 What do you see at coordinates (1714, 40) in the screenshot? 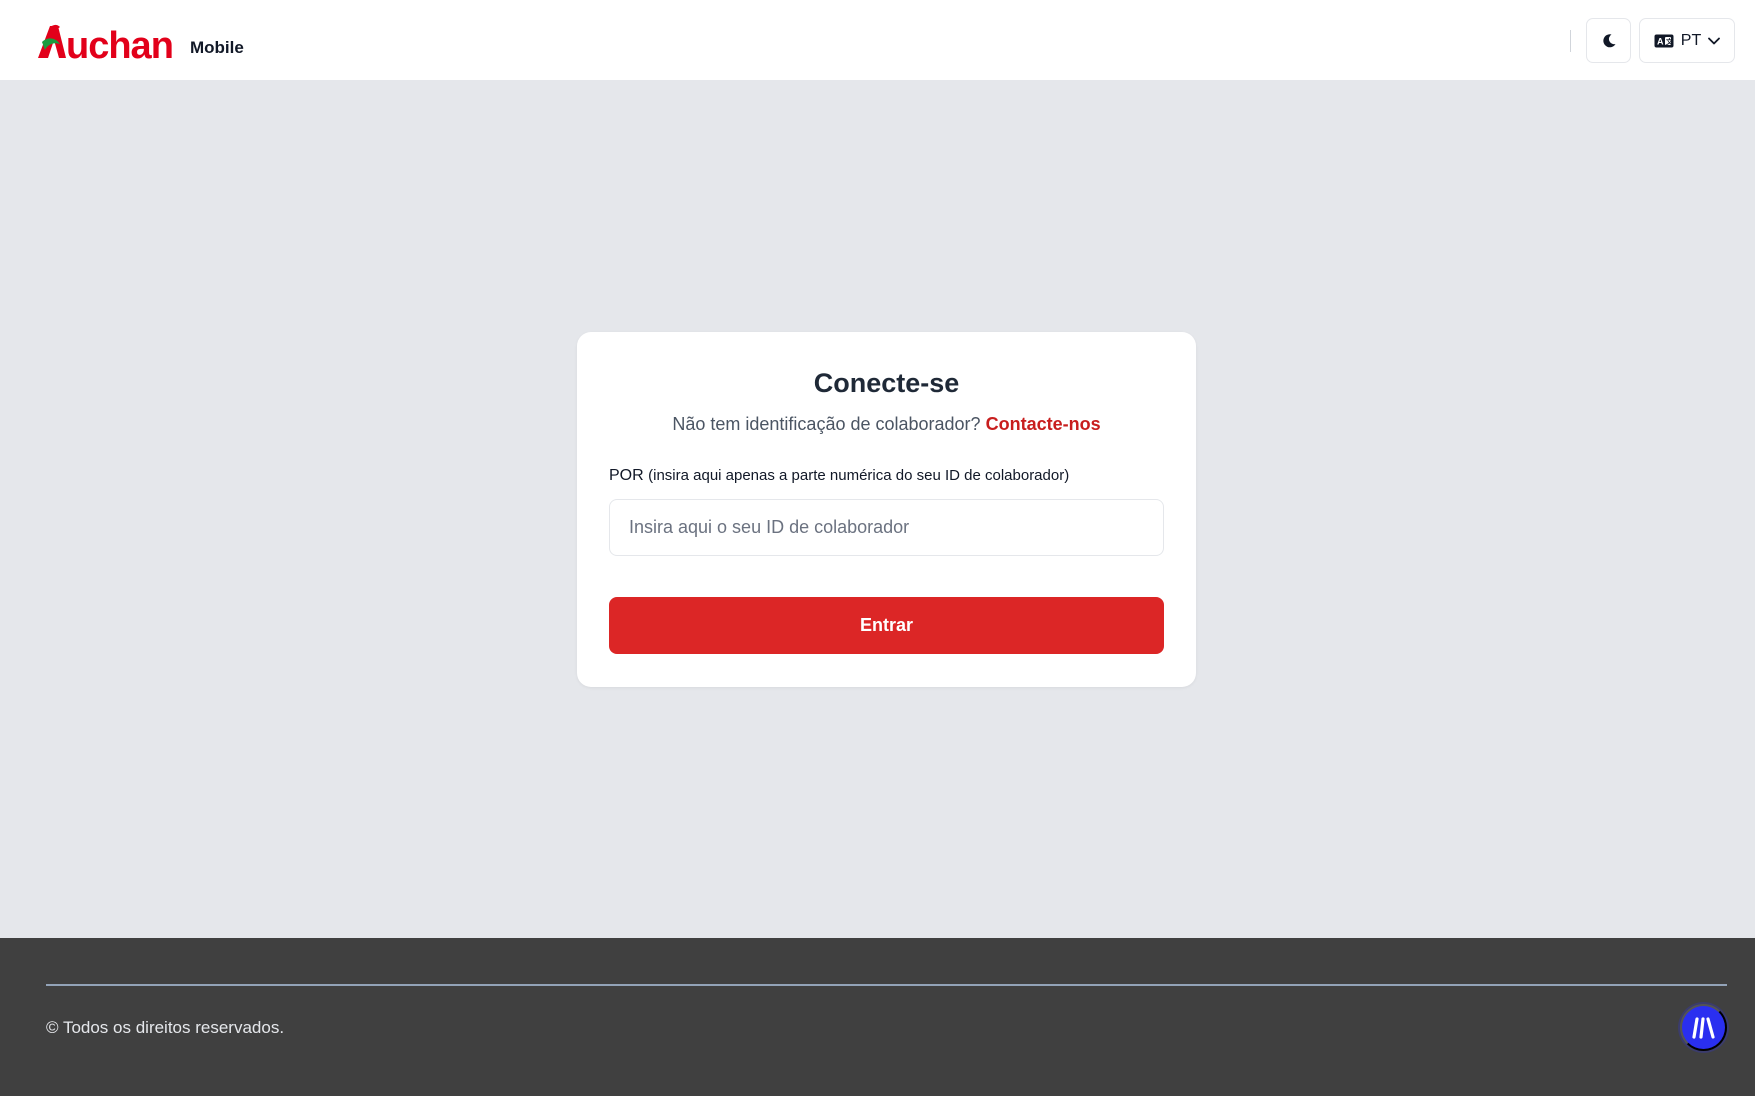
I see `chevron-down-icon` at bounding box center [1714, 40].